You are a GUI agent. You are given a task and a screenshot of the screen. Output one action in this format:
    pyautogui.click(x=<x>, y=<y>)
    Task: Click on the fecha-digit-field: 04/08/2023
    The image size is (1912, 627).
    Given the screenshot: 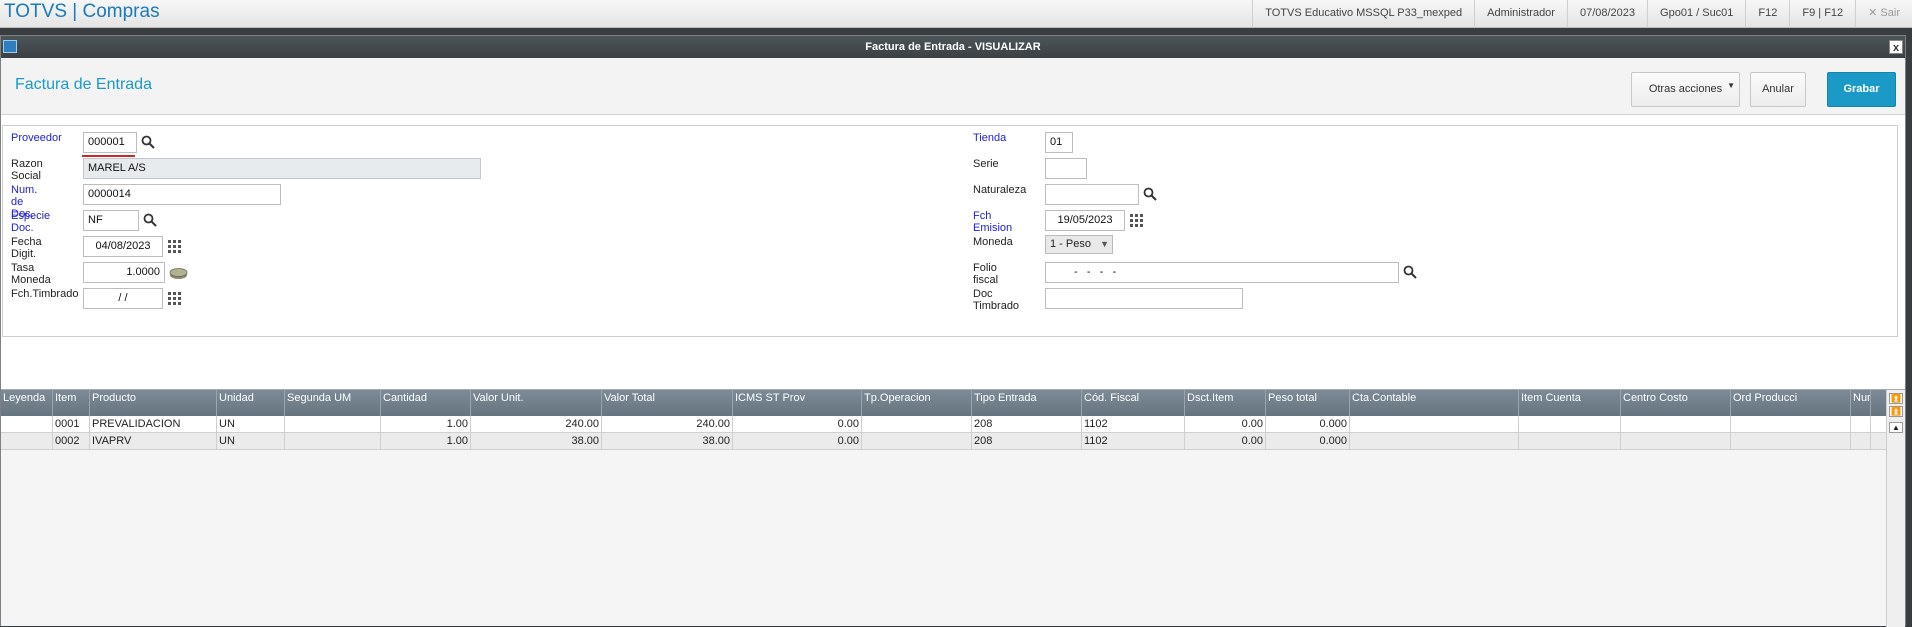 What is the action you would take?
    pyautogui.click(x=123, y=246)
    